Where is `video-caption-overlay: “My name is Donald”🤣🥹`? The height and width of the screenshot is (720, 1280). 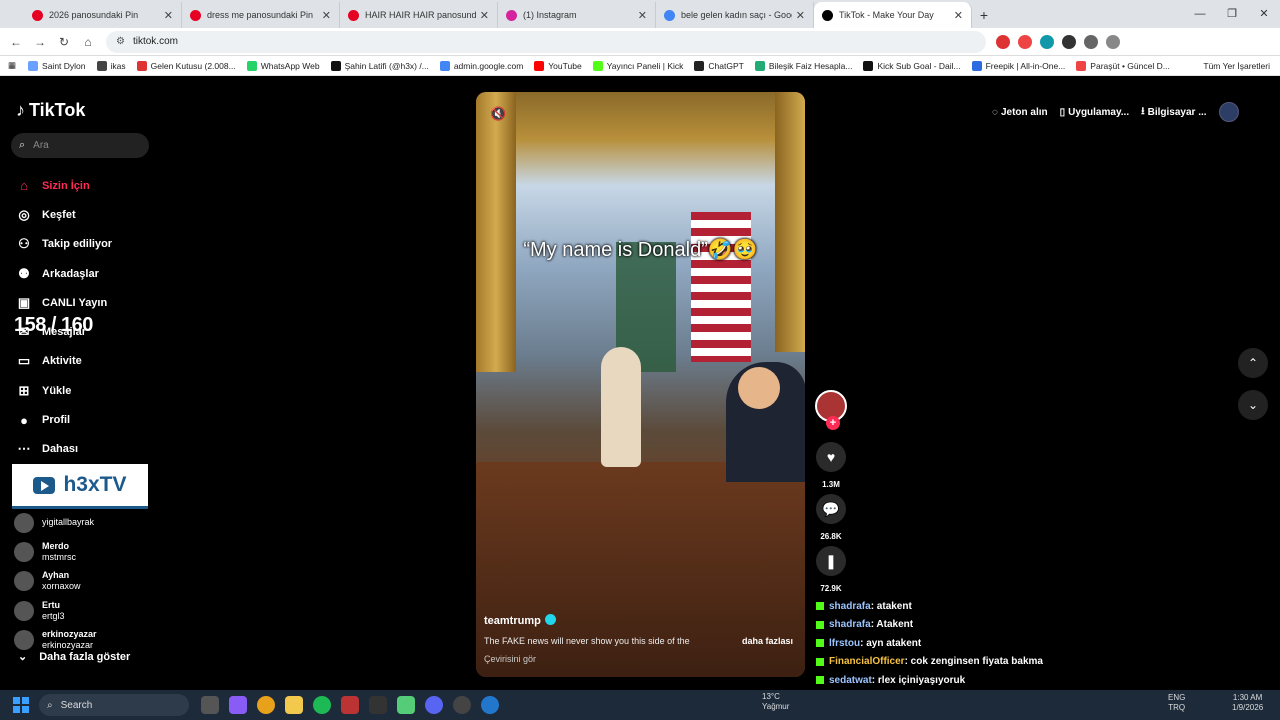 video-caption-overlay: “My name is Donald”🤣🥹 is located at coordinates (640, 250).